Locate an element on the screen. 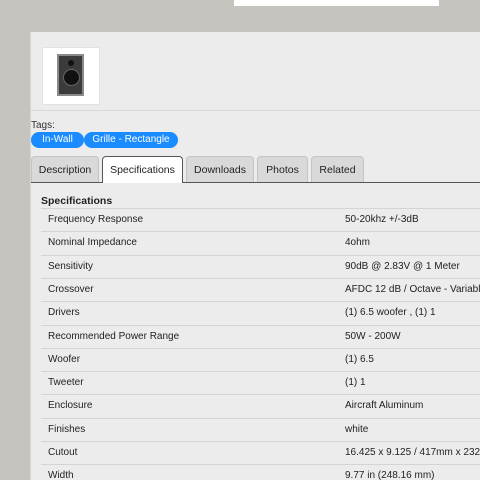 This screenshot has height=480, width=480. spec-key: Crossover is located at coordinates (71, 289).